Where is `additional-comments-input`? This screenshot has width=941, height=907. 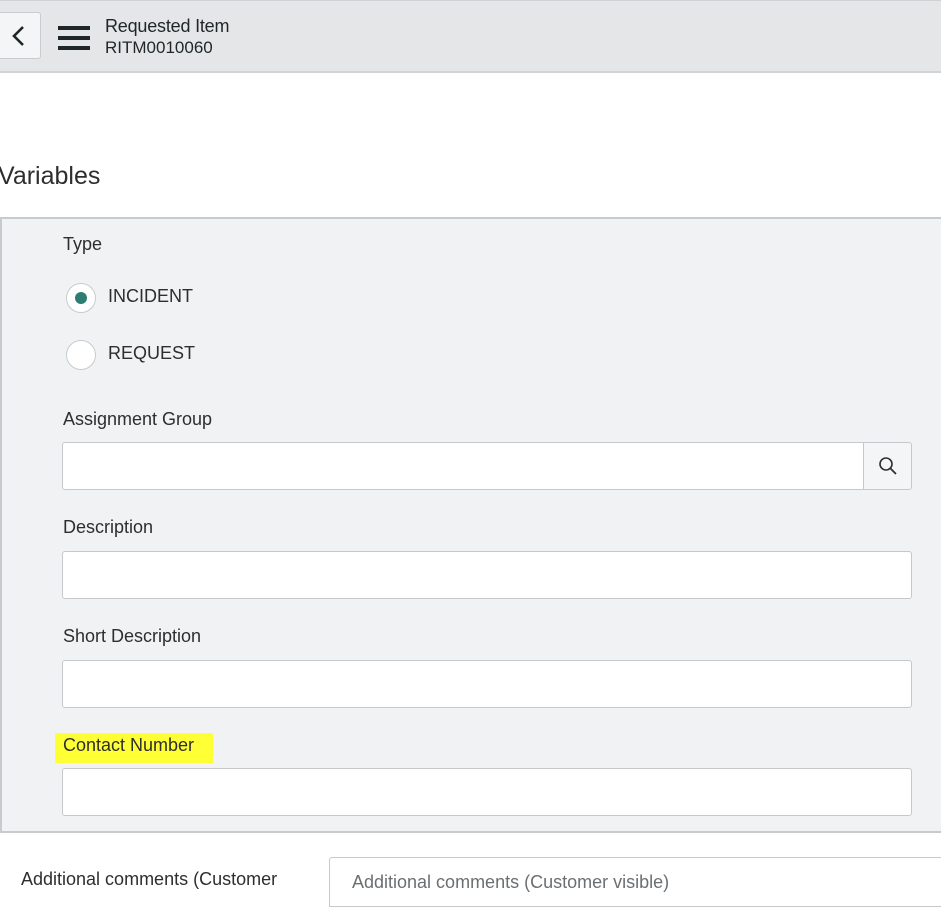 additional-comments-input is located at coordinates (635, 882).